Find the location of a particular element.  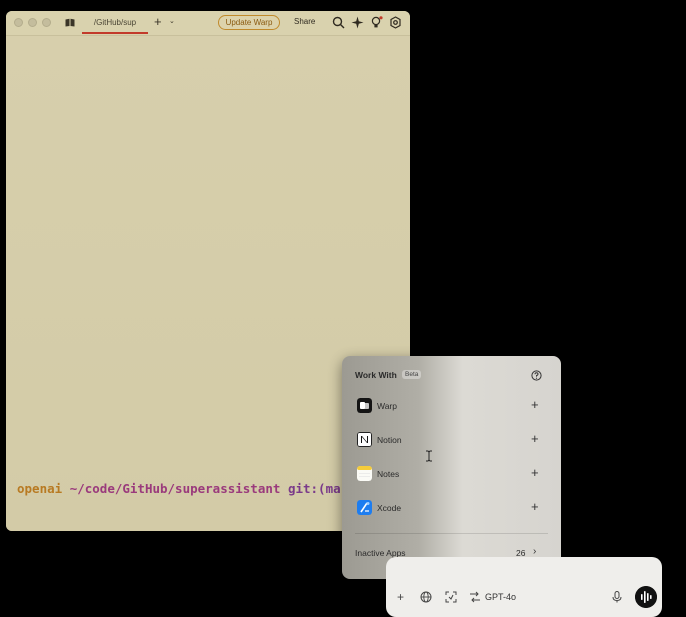

notion-icon is located at coordinates (364, 439).